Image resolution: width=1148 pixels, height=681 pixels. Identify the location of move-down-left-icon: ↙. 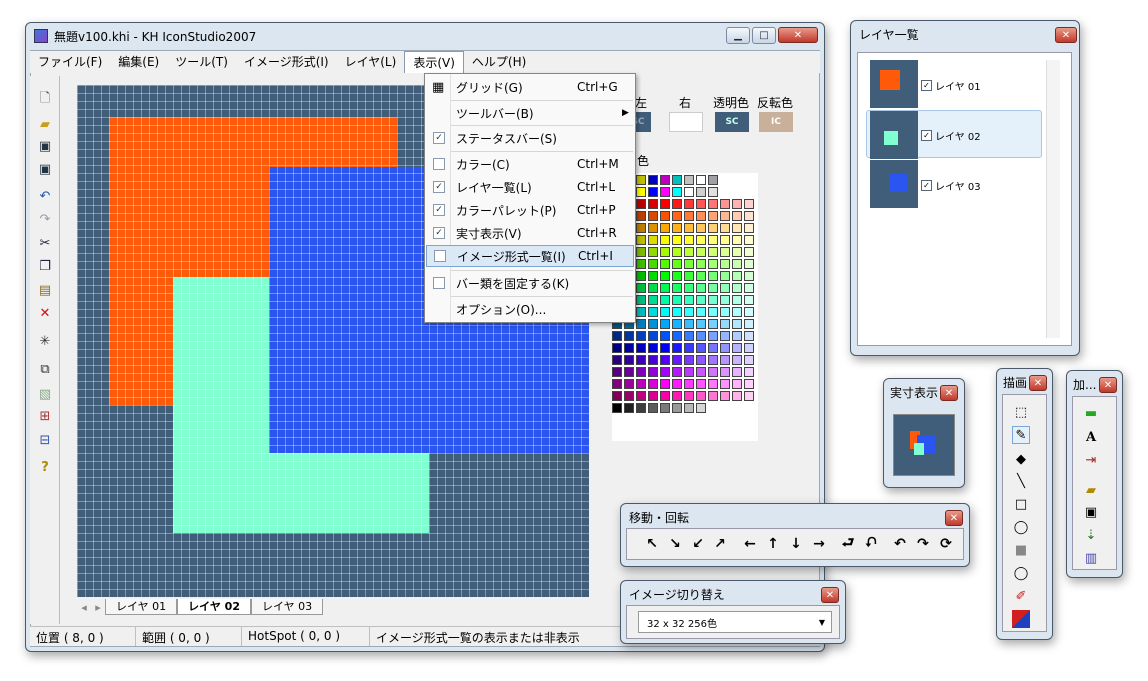
(698, 544).